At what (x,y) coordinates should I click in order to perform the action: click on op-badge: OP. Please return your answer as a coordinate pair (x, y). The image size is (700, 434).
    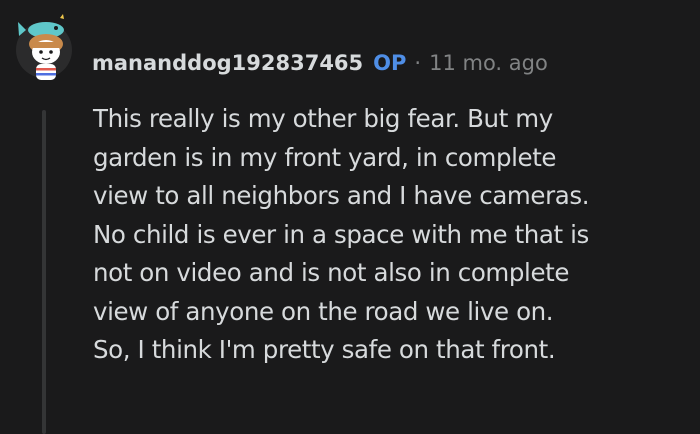
    Looking at the image, I should click on (390, 63).